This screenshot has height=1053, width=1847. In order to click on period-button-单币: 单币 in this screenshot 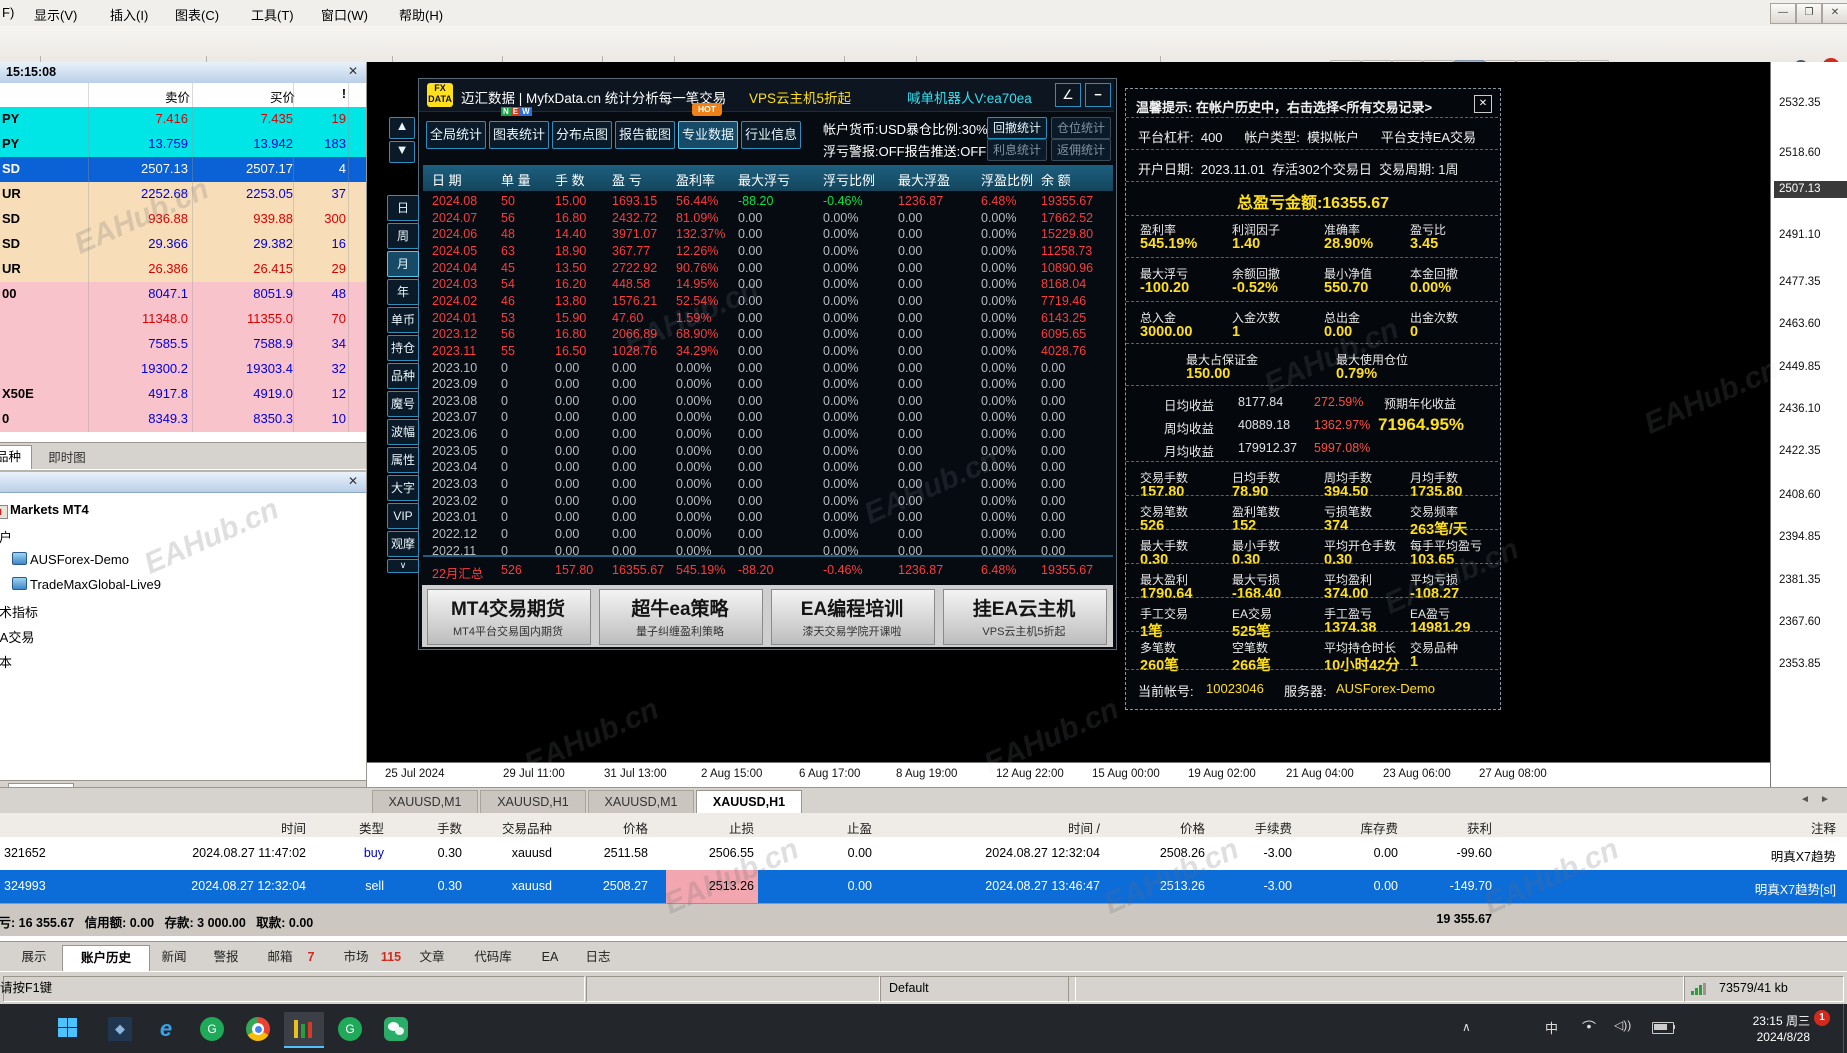, I will do `click(403, 320)`.